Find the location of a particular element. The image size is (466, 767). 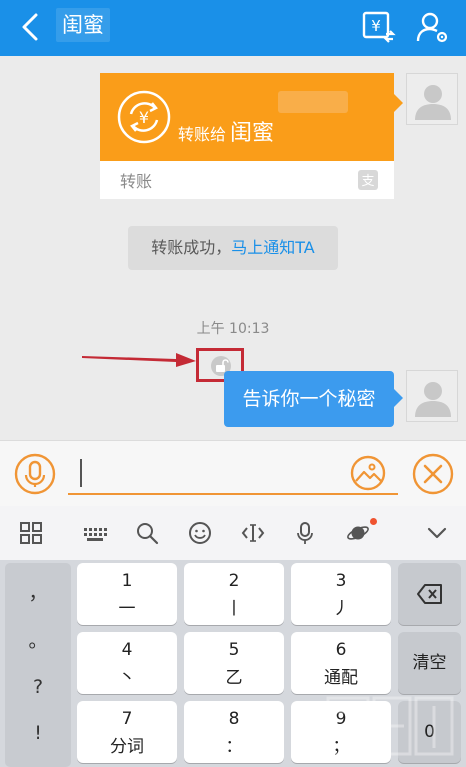

transfer-yuan-icon: ¥ is located at coordinates (144, 117).